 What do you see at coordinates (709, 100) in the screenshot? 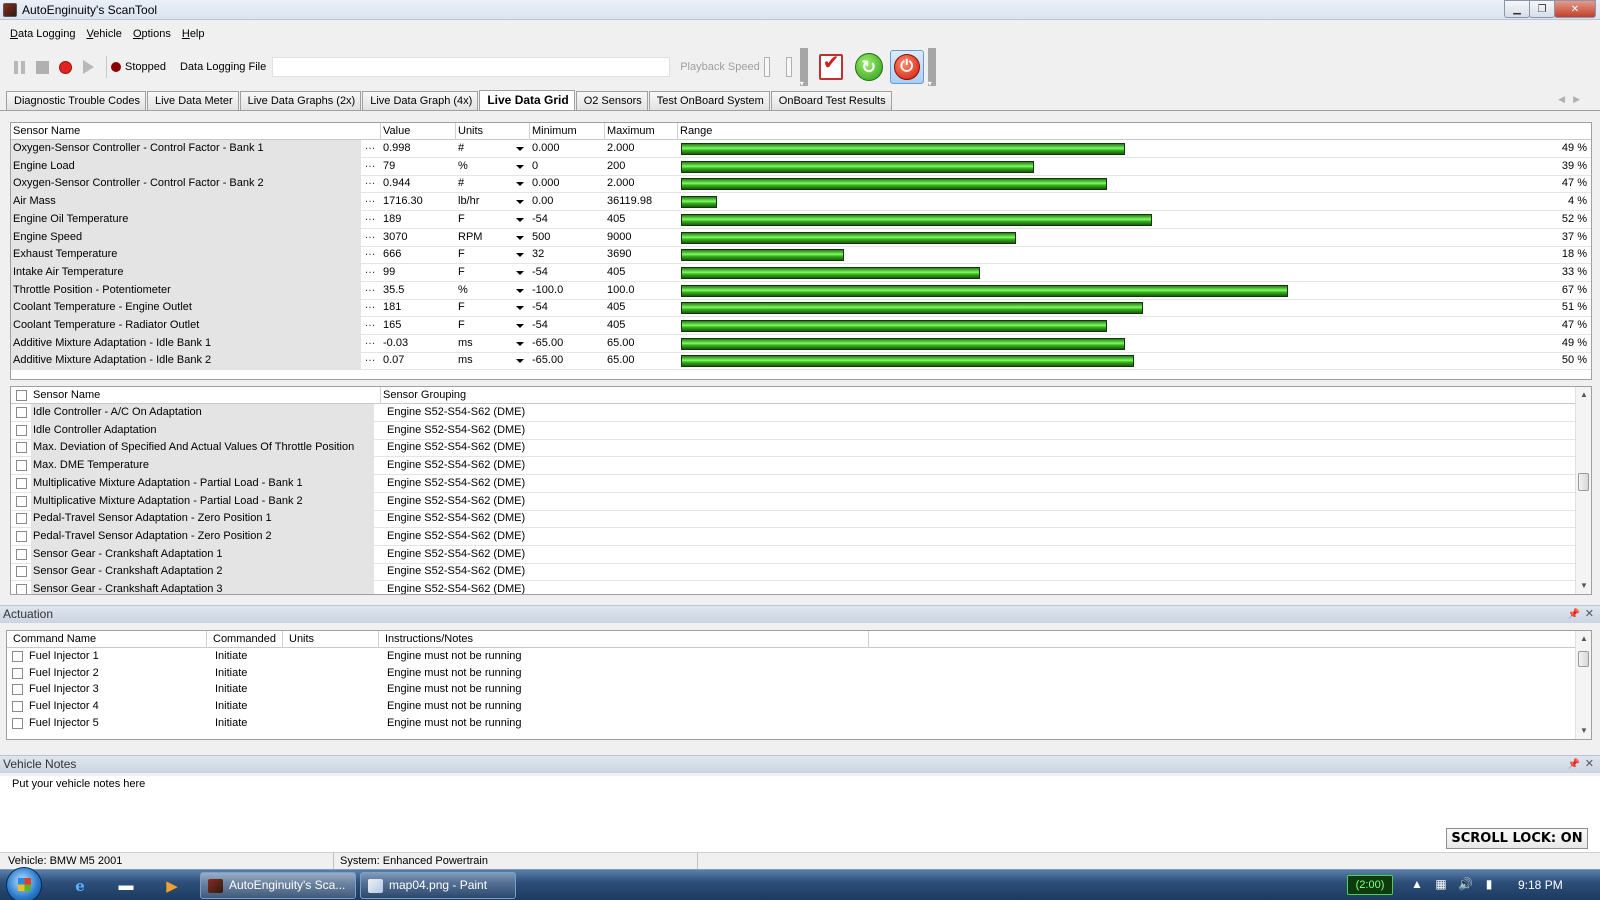
I see `tab-test-onboard-system: Test OnBoard System` at bounding box center [709, 100].